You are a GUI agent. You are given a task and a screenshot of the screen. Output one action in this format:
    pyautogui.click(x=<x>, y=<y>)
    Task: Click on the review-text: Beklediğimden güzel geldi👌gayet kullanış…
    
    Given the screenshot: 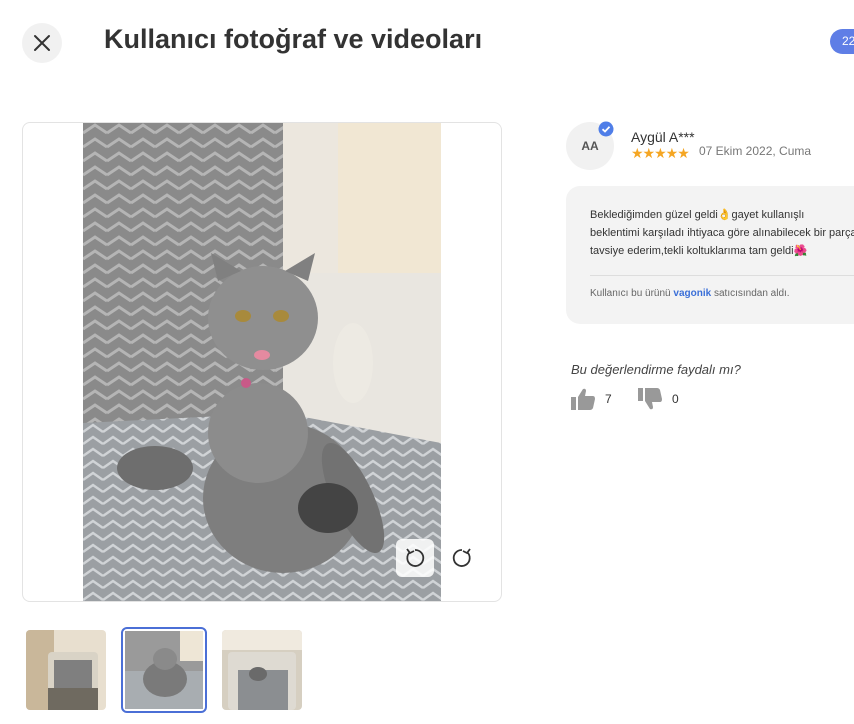 What is the action you would take?
    pyautogui.click(x=722, y=233)
    